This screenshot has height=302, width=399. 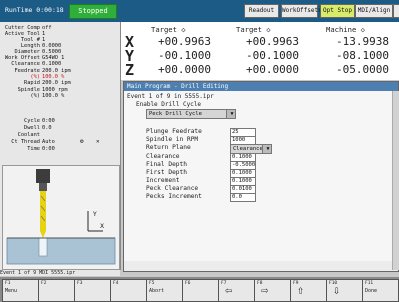 I want to click on x-target2-value: +00.9963, so click(x=272, y=41).